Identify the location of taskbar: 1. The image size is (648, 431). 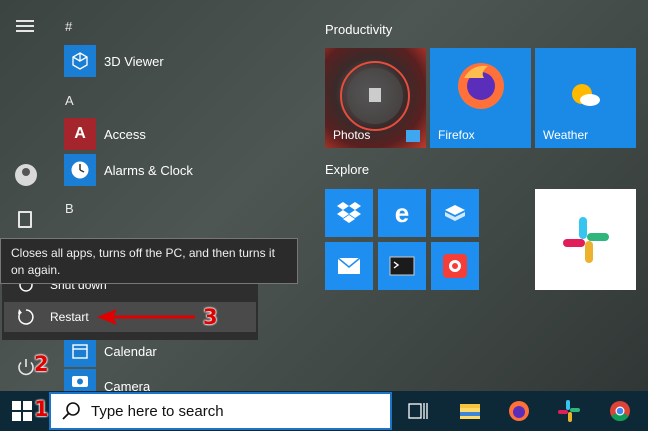
(324, 411).